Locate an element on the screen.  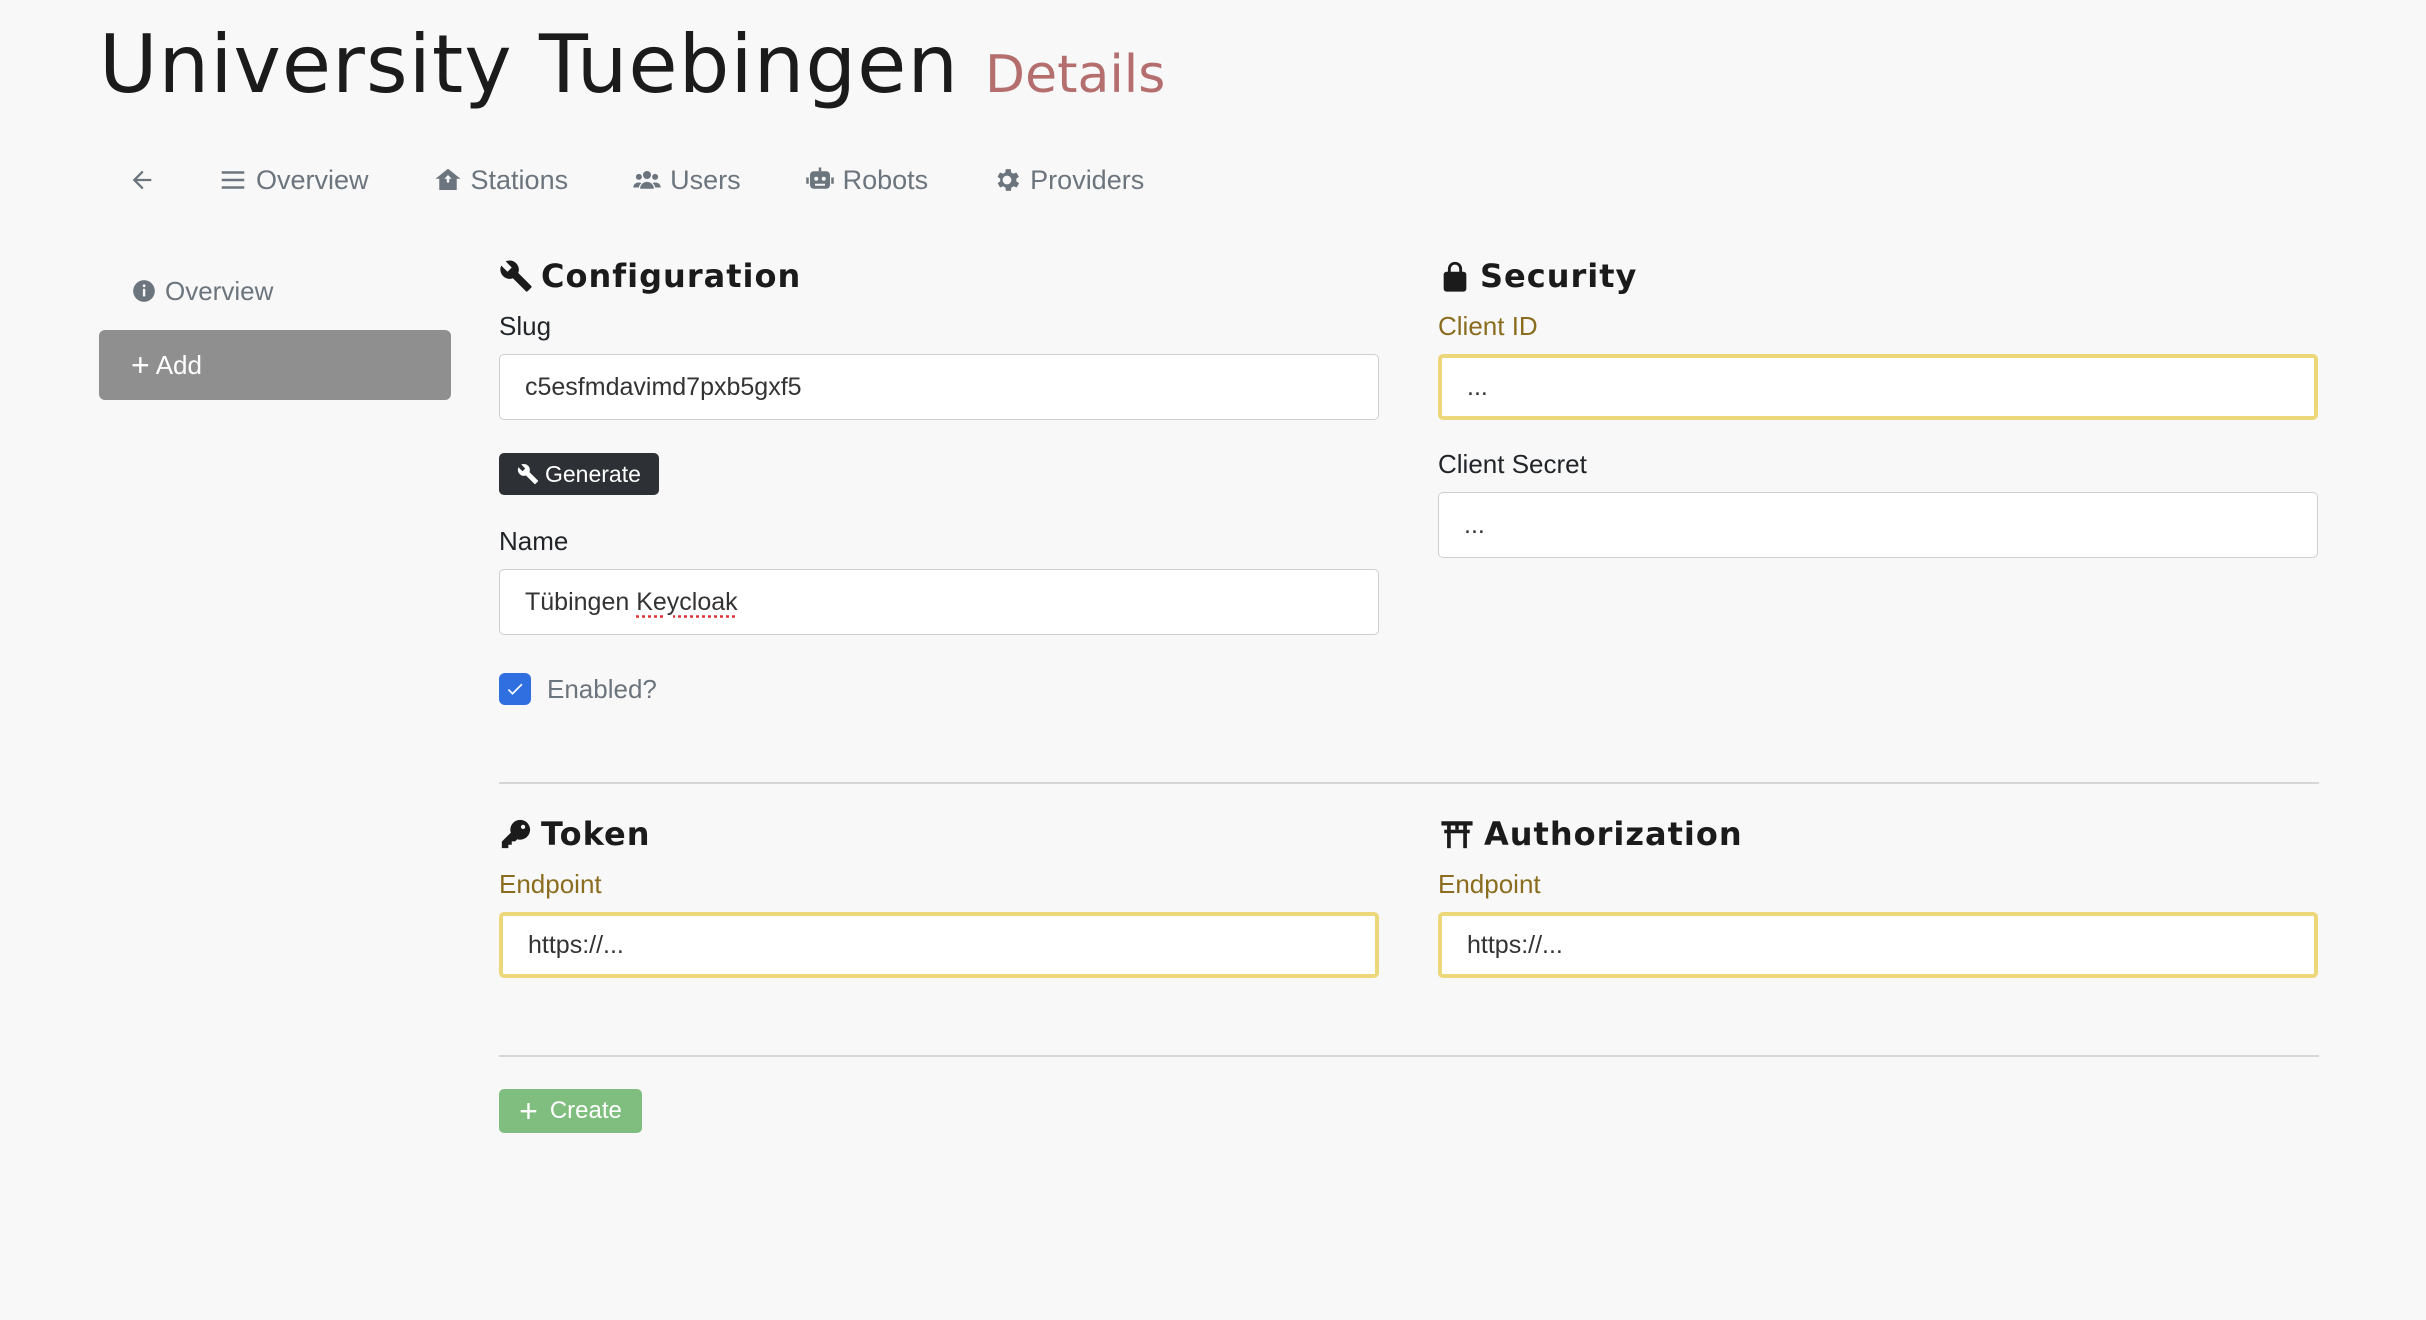
nav-robots-label: Robots is located at coordinates (885, 179).